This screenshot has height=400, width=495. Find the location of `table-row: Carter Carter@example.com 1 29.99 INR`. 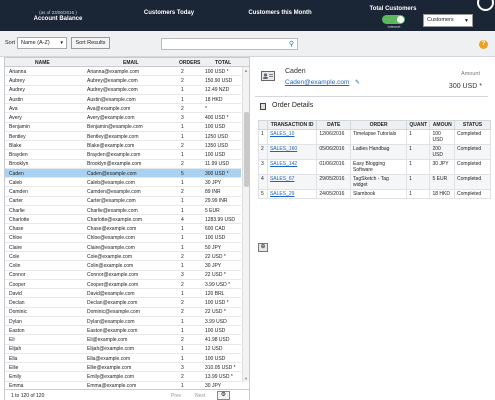

table-row: Carter Carter@example.com 1 29.99 INR is located at coordinates (123, 201).